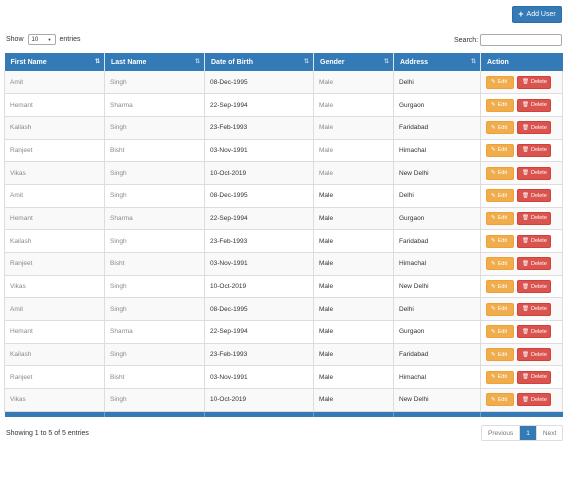 The width and height of the screenshot is (570, 485). What do you see at coordinates (259, 377) in the screenshot?
I see `dob-cell: 03-Nov-1991` at bounding box center [259, 377].